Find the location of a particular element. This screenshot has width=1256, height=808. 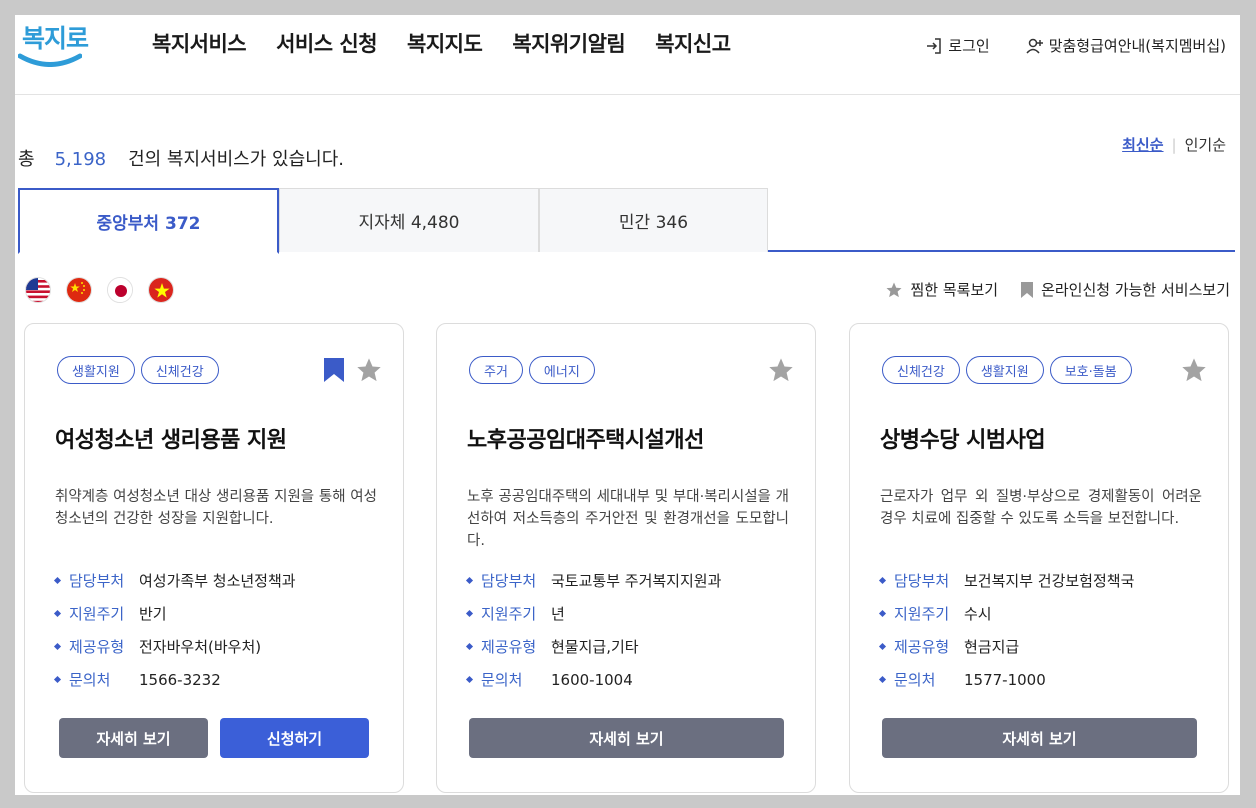

tag: 보호·돌봄 is located at coordinates (1090, 370).